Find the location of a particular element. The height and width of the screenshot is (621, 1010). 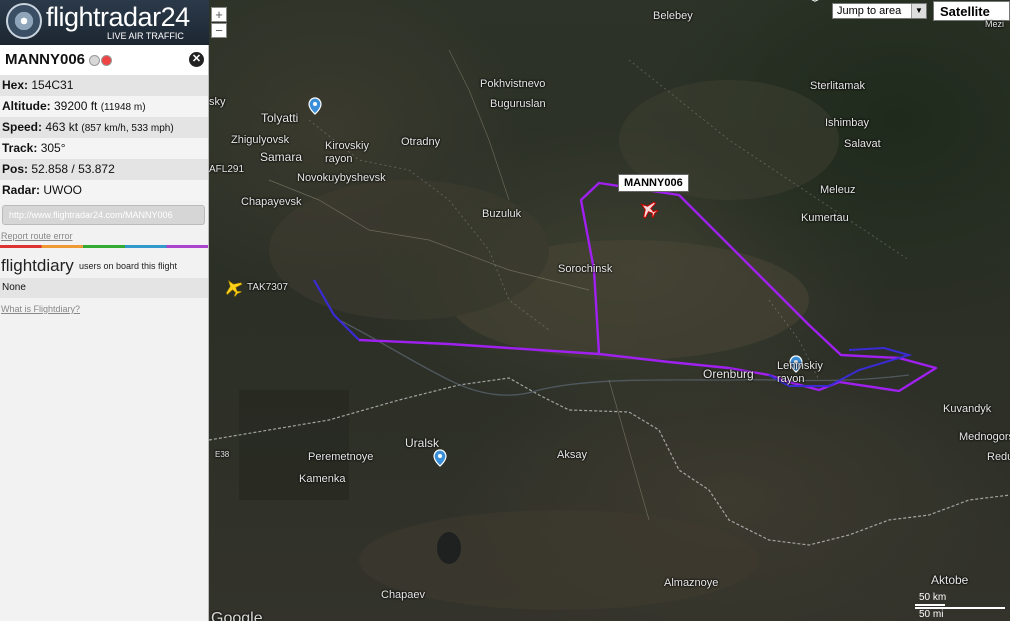

place-label: Aksay is located at coordinates (572, 455).